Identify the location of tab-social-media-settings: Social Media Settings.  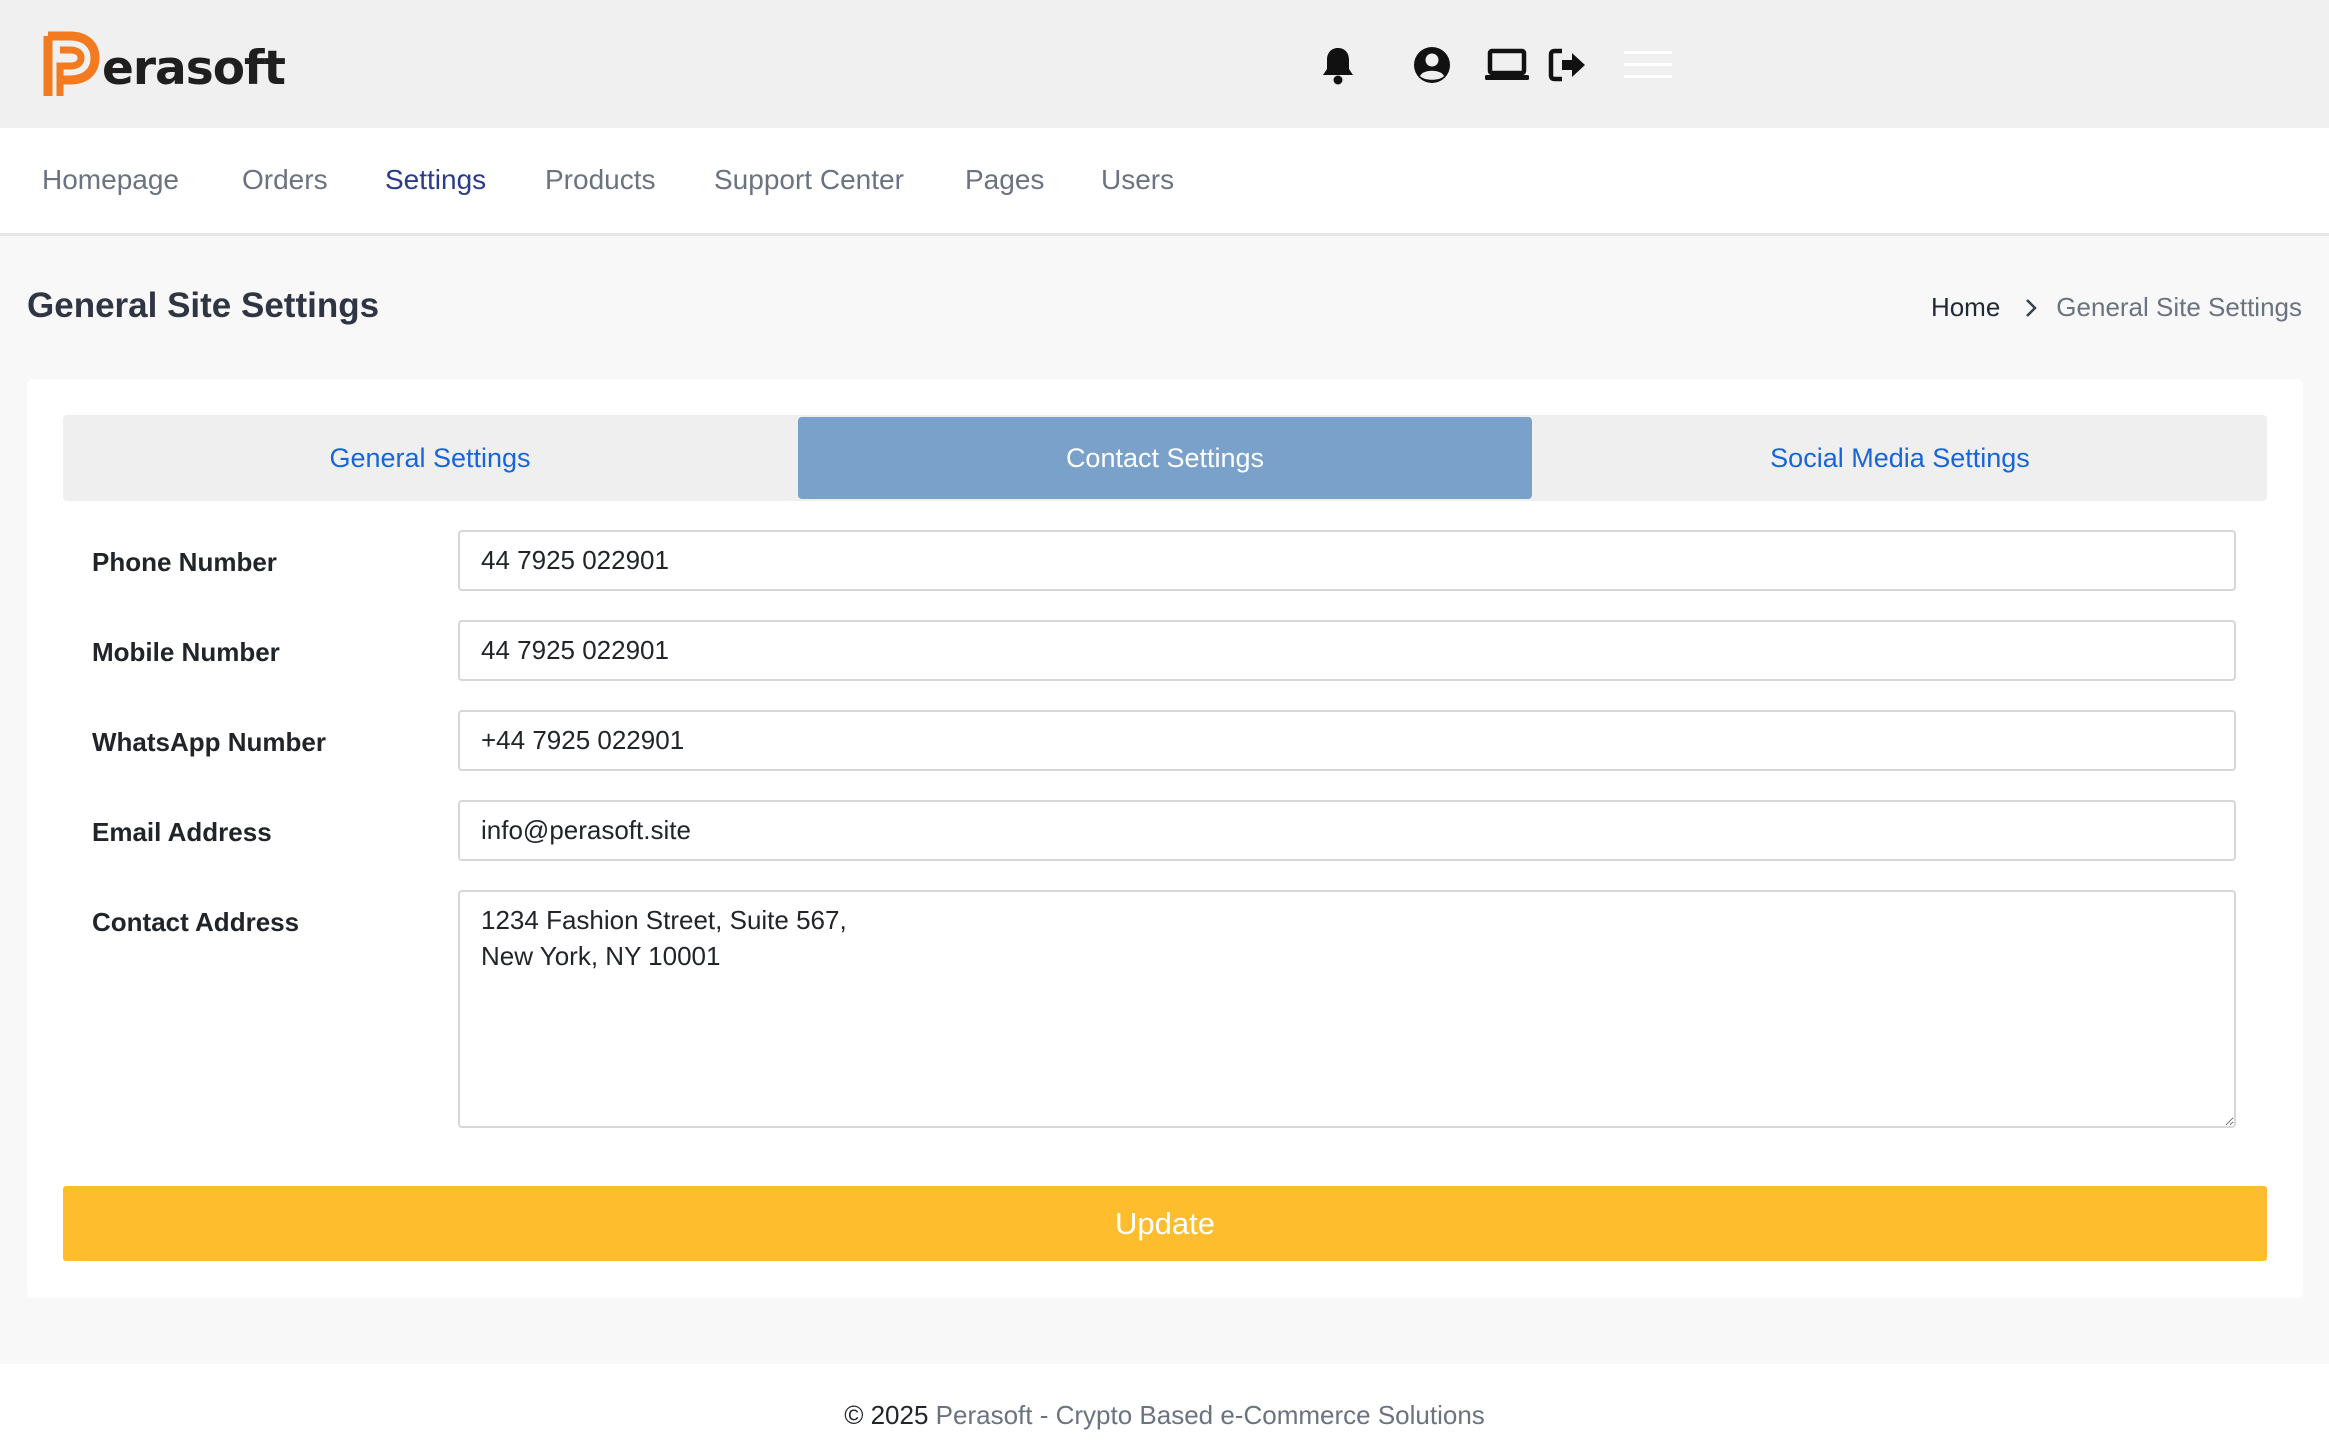
(1900, 458).